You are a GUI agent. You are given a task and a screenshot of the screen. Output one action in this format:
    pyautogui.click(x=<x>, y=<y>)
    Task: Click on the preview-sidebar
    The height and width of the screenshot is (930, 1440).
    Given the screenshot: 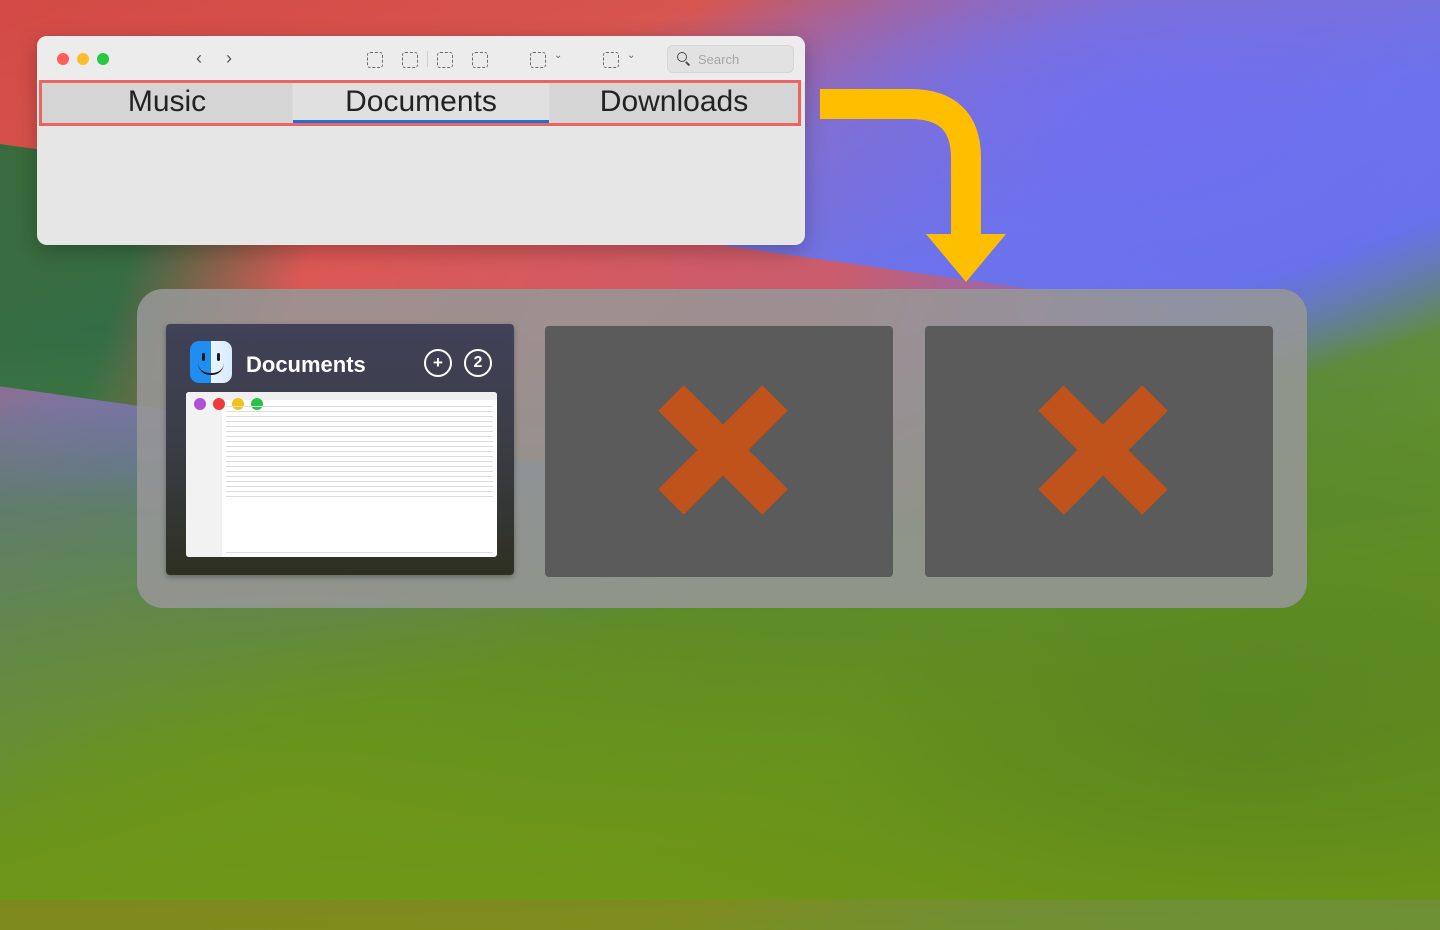 What is the action you would take?
    pyautogui.click(x=204, y=474)
    